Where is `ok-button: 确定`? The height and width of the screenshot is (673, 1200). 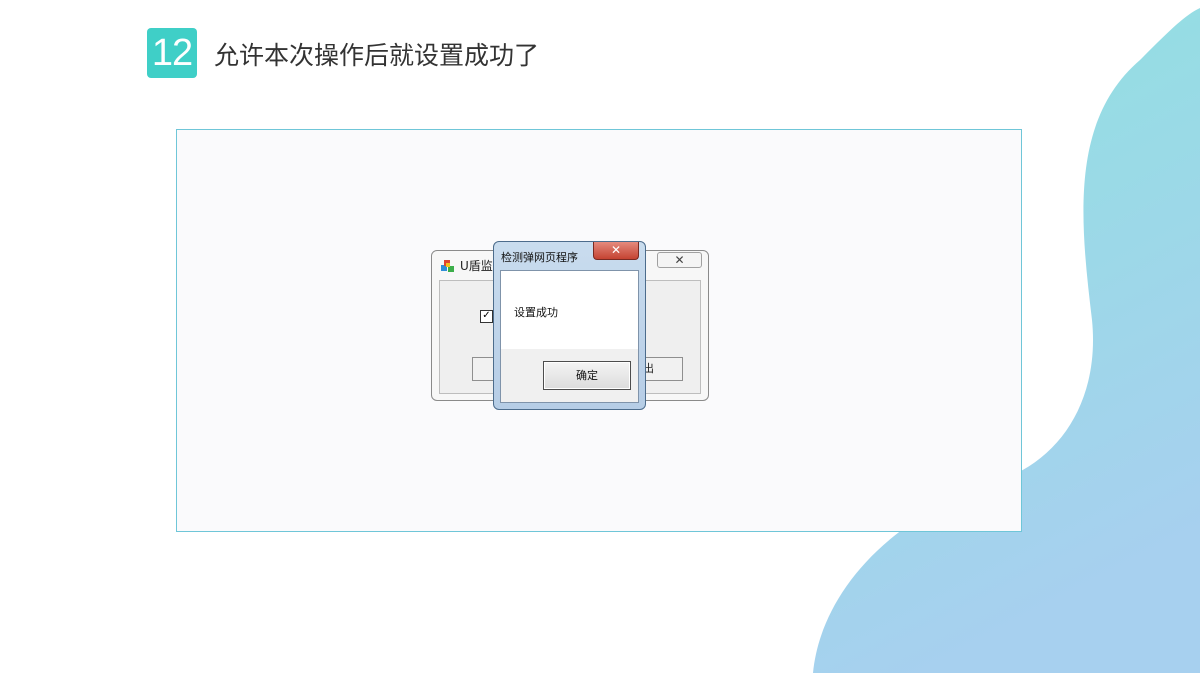
ok-button: 确定 is located at coordinates (587, 375).